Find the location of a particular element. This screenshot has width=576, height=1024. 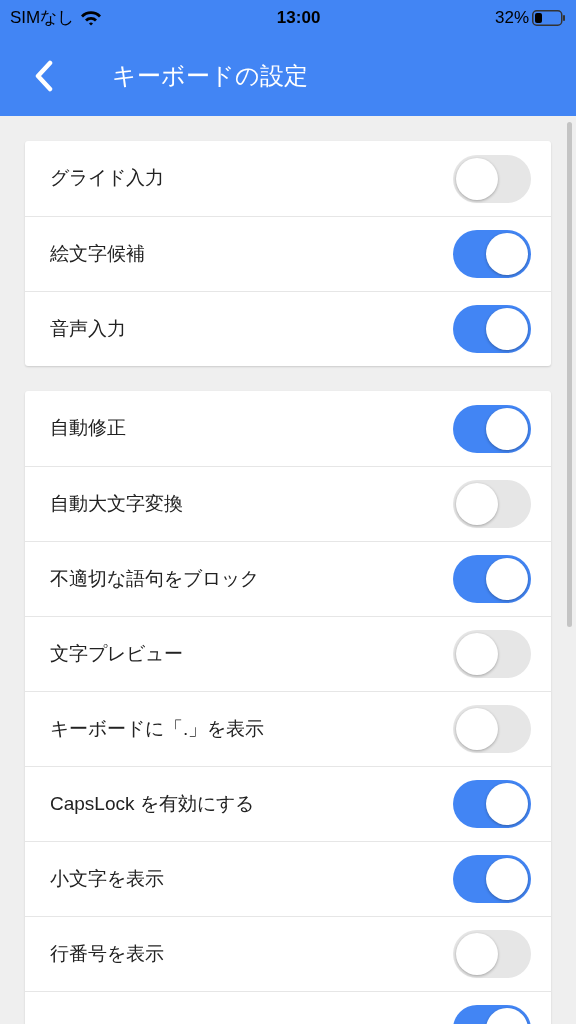

battery-icon is located at coordinates (549, 18).